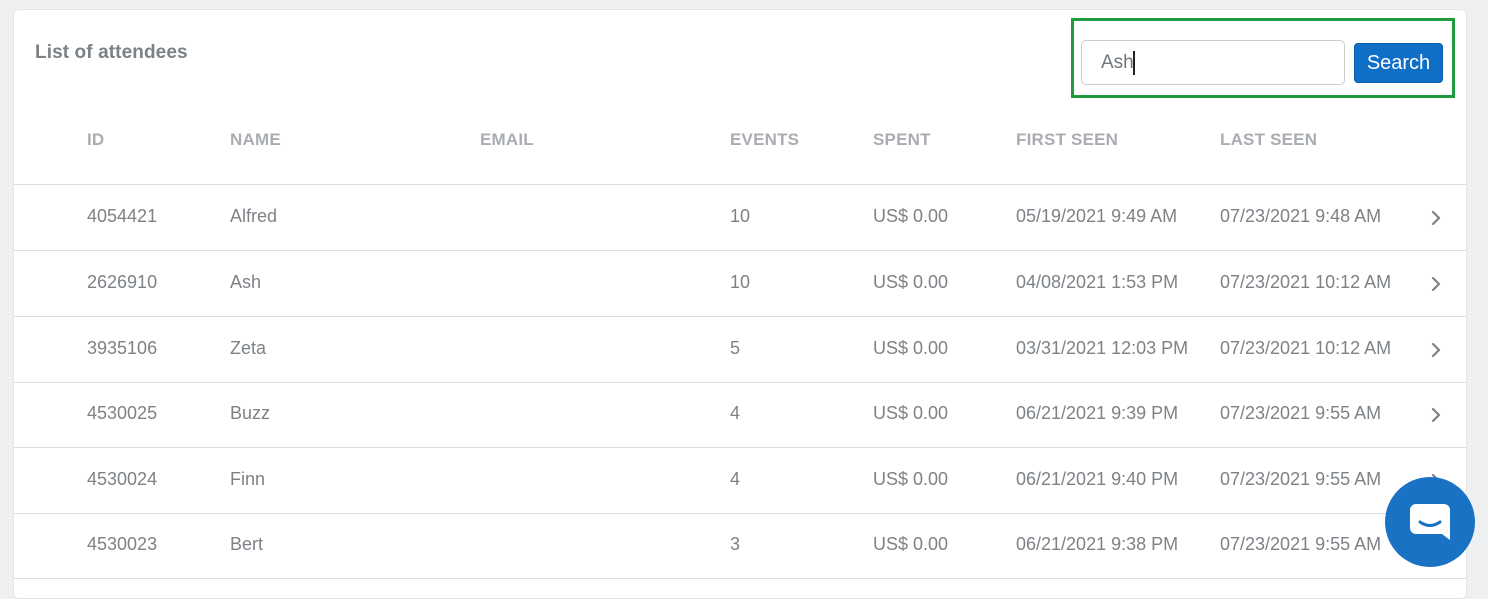 The width and height of the screenshot is (1488, 599). What do you see at coordinates (1111, 140) in the screenshot?
I see `column-header-first-seen: FIRST SEEN` at bounding box center [1111, 140].